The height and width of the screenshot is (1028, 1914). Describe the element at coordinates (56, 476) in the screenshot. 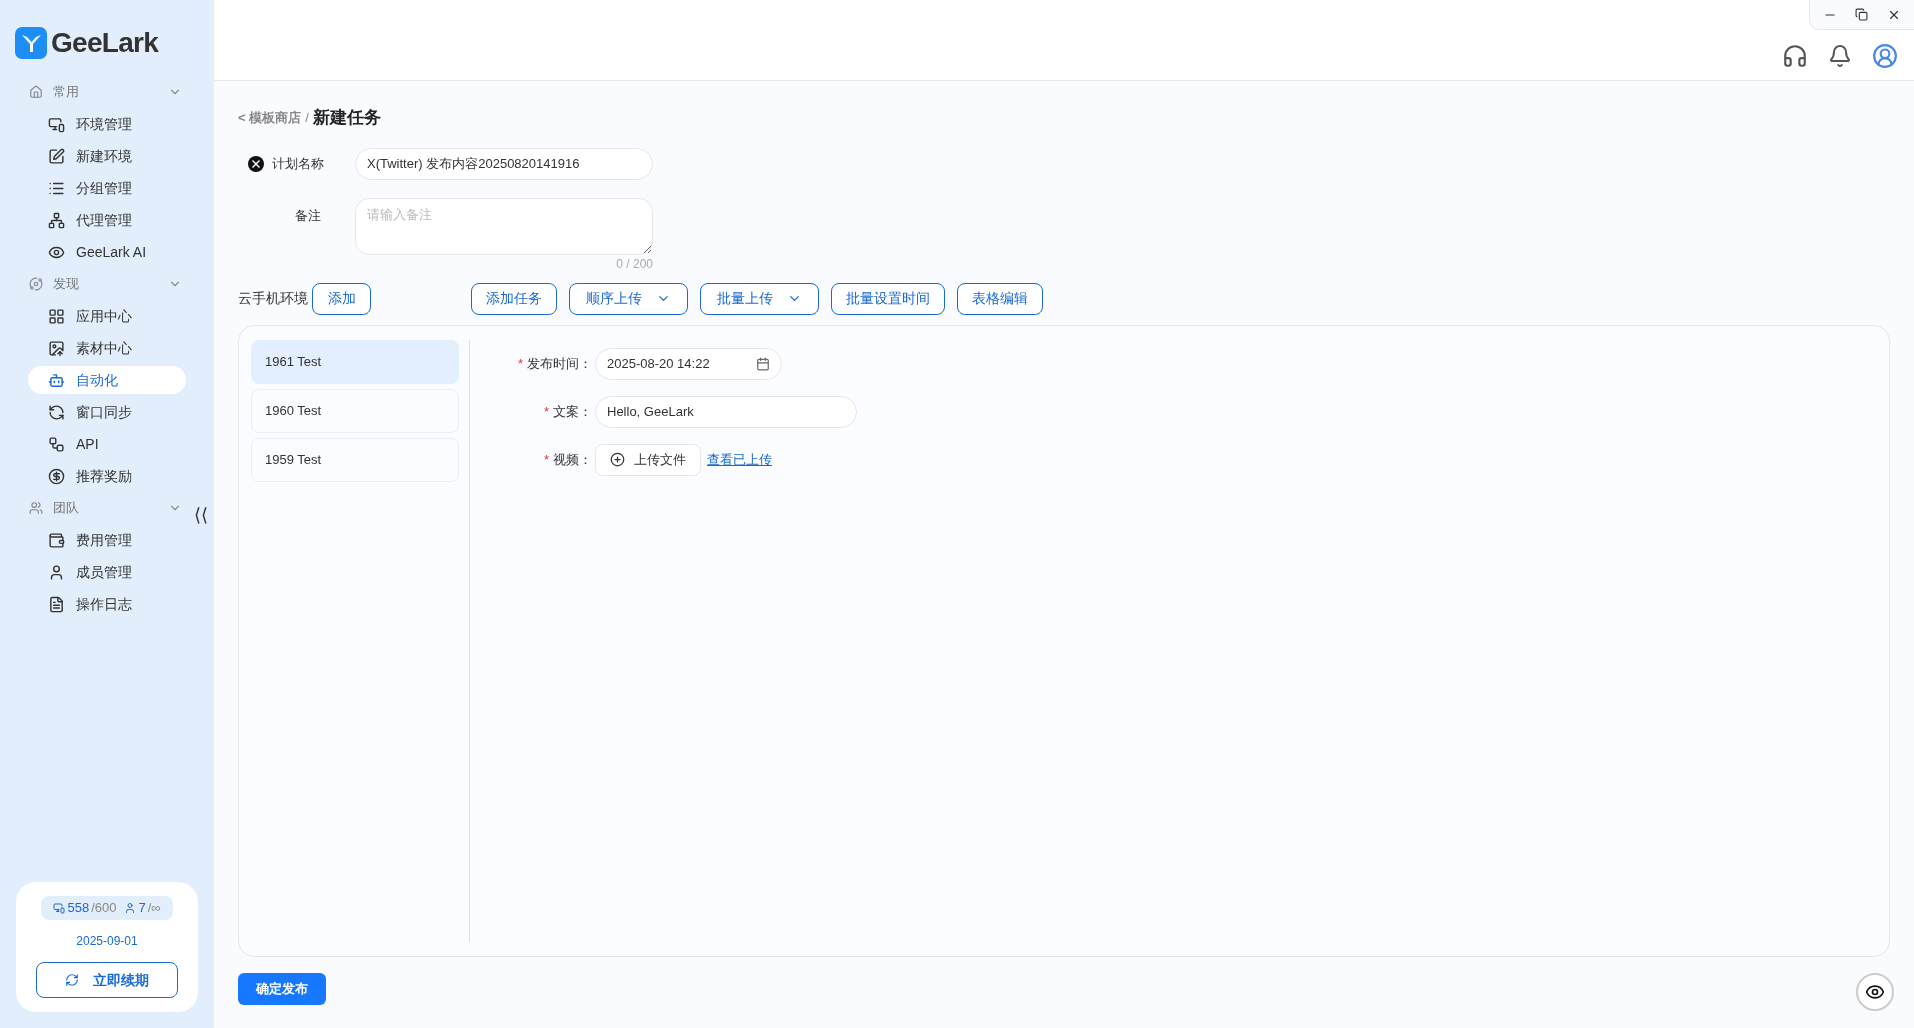

I see `dollar-icon` at that location.